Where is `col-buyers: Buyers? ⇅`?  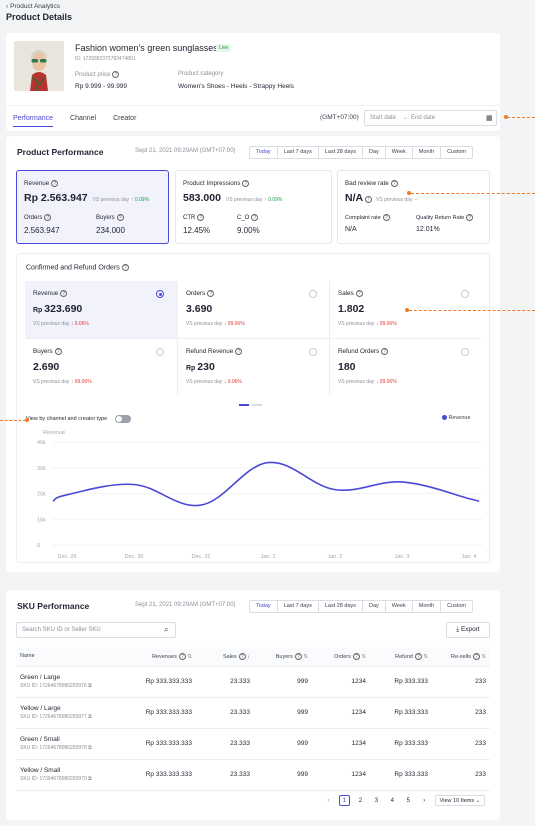
col-buyers: Buyers? ⇅ is located at coordinates (283, 657).